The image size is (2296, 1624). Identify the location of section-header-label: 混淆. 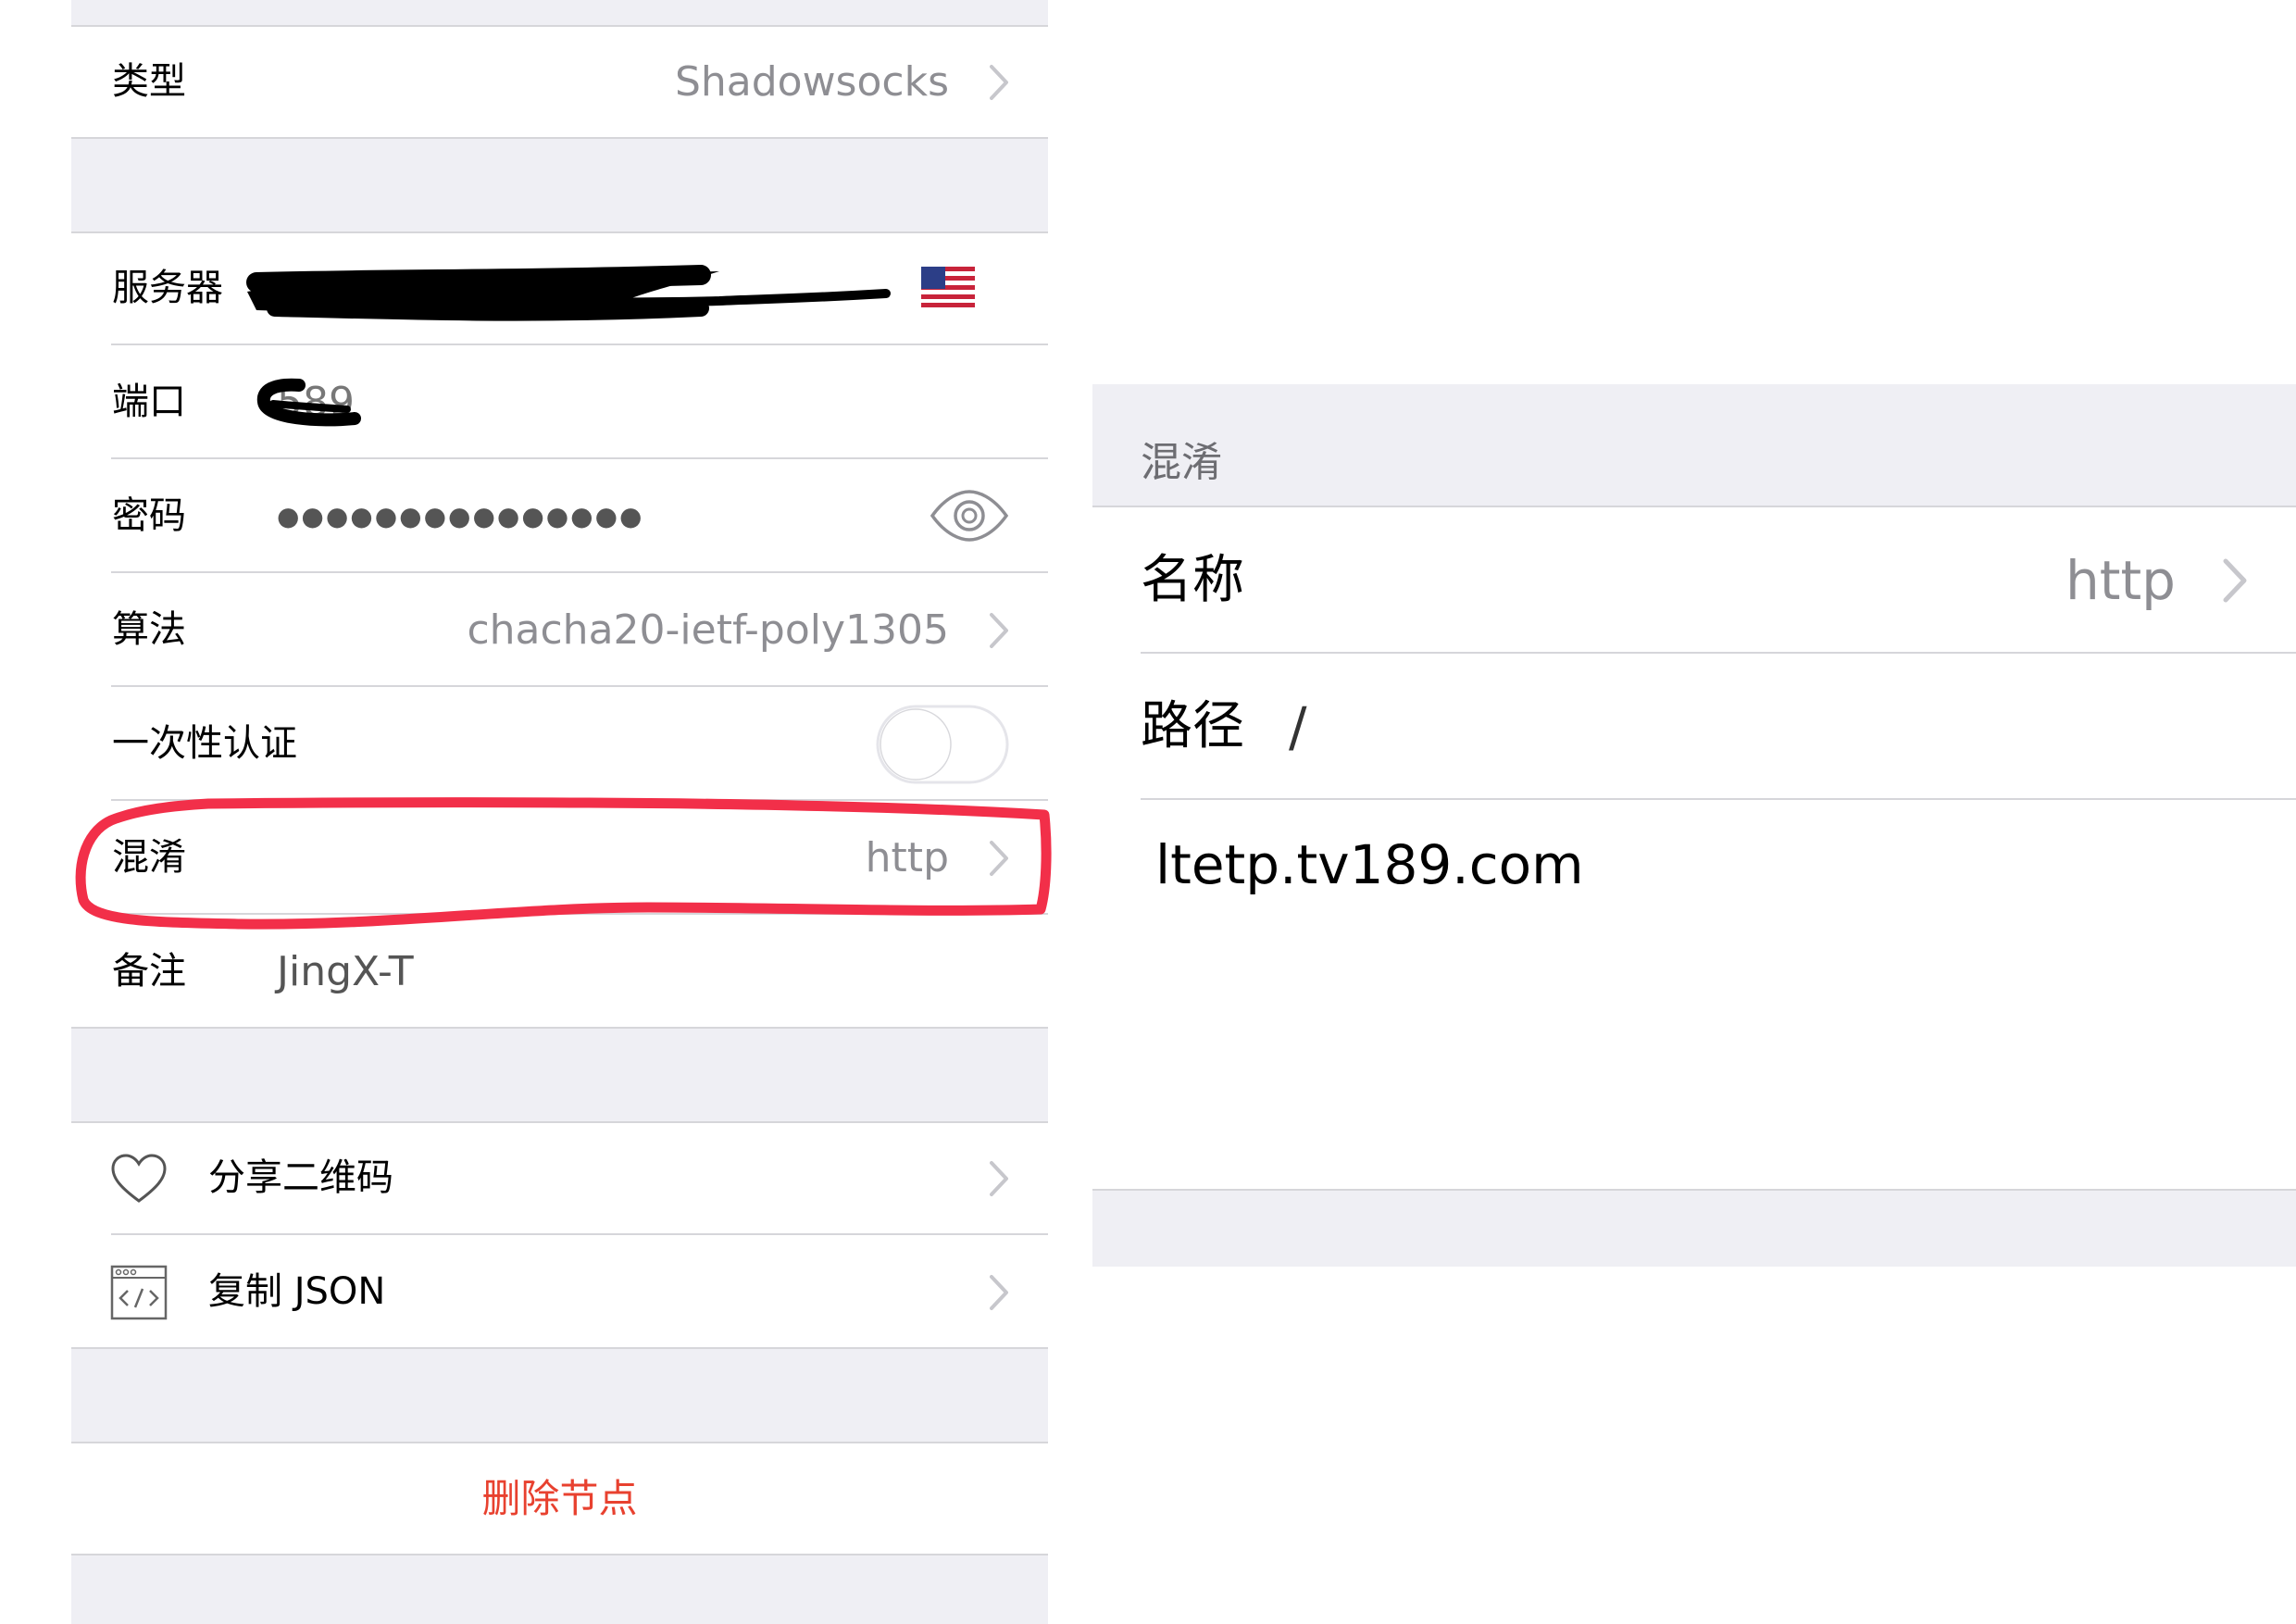
(1181, 462).